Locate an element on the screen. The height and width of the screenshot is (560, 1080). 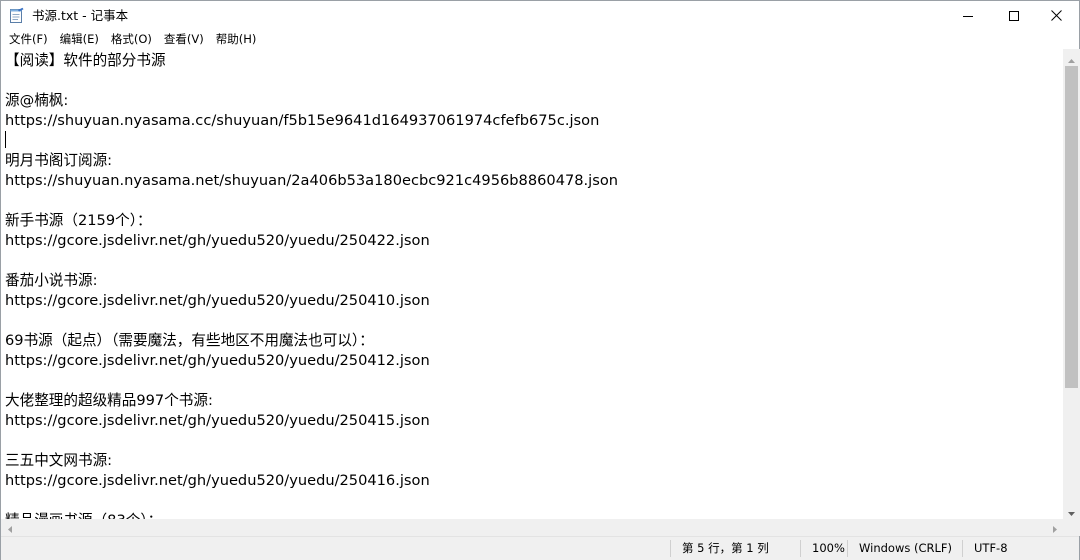
text-line-content: 明月书阁订阅源: is located at coordinates (59, 160).